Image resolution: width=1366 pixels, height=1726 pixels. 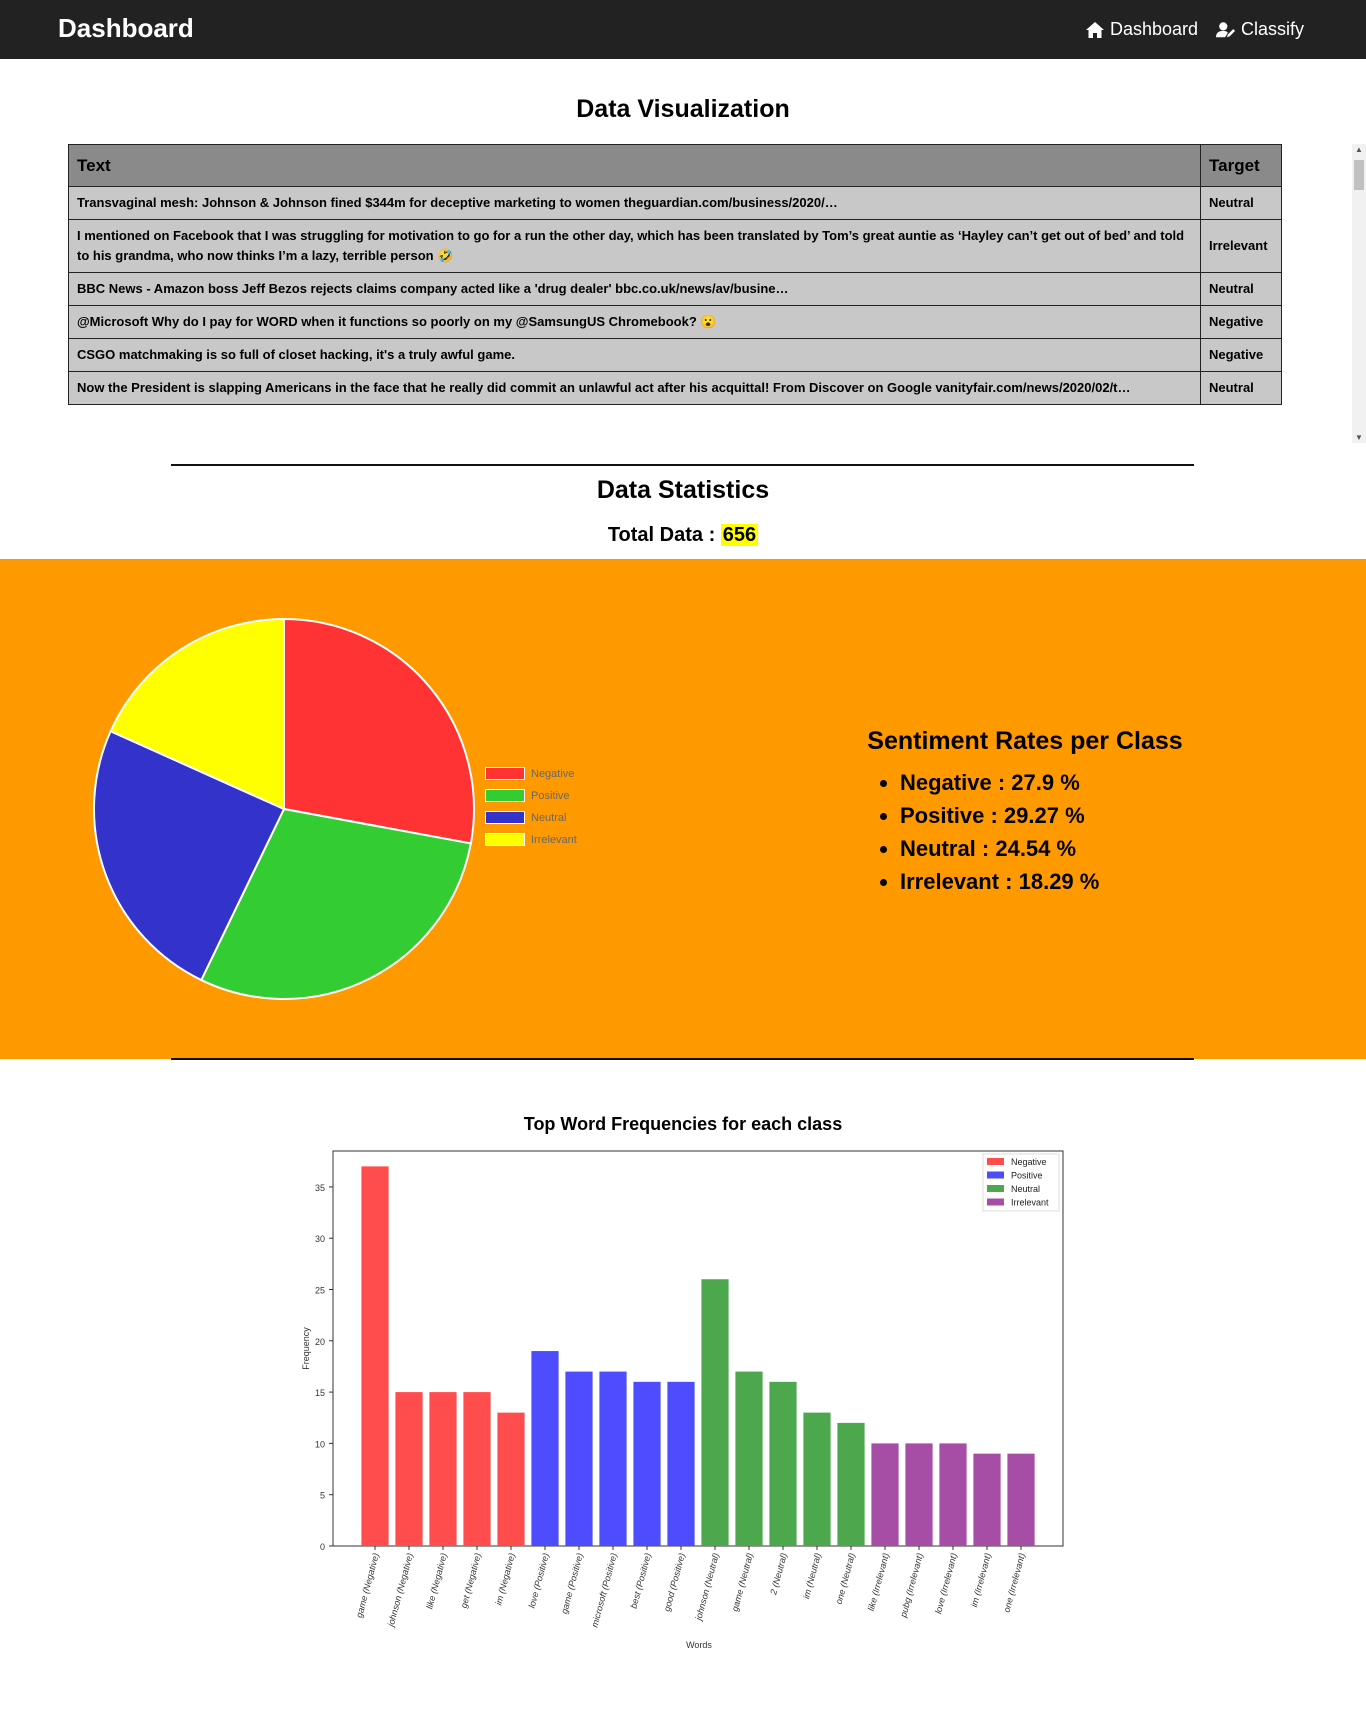 I want to click on pie-chart, so click(x=284, y=808).